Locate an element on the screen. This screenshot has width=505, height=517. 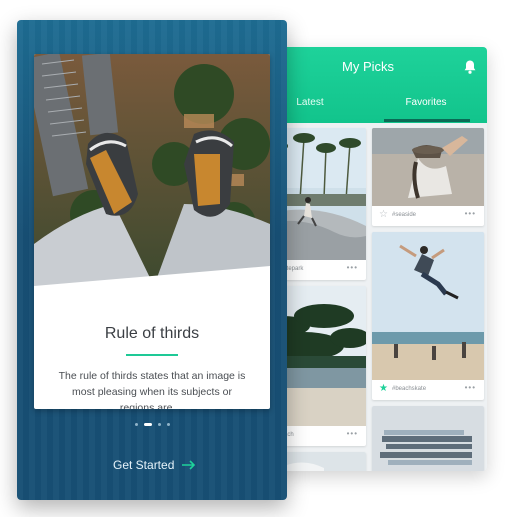
photo-card-seaside: ☆ #seaside ••• is located at coordinates (428, 177).